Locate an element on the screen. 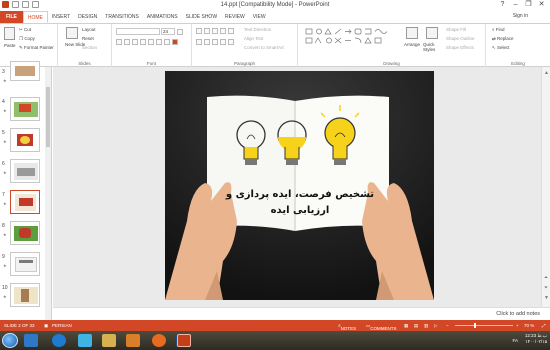 The image size is (550, 350). shapes-gallery is located at coordinates (352, 40).